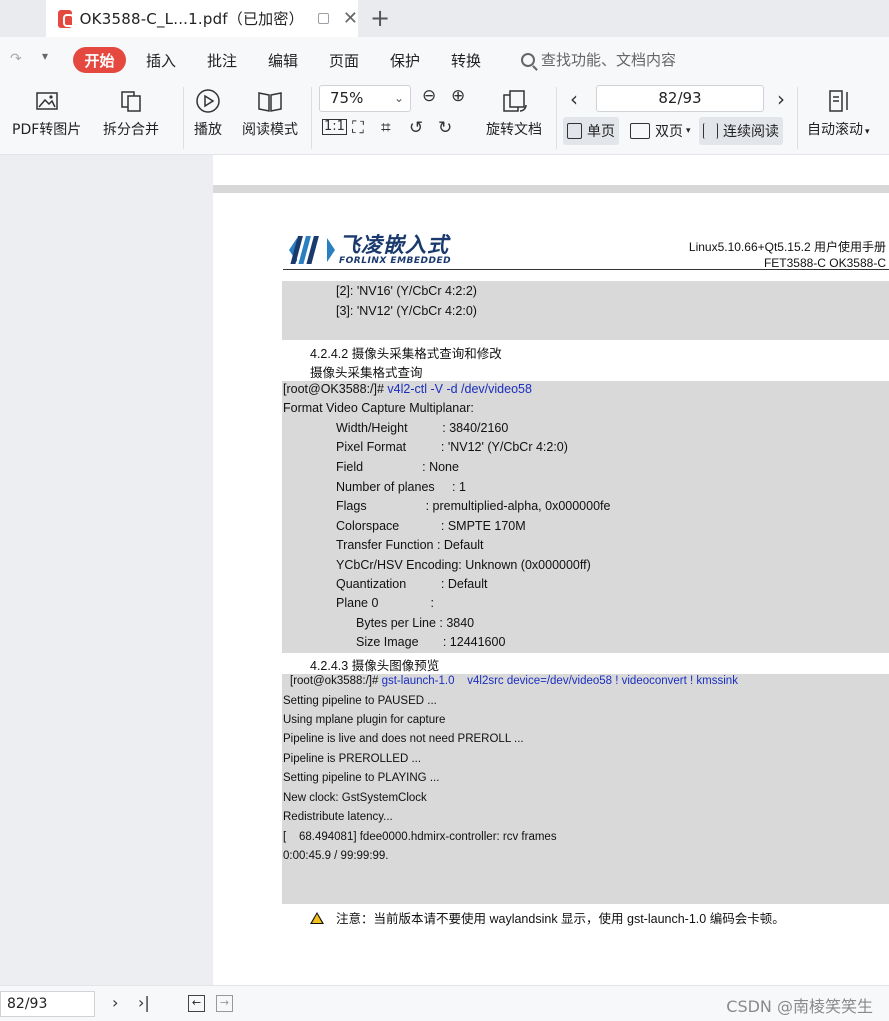 The image size is (889, 1021). I want to click on fit-page-icon: ⛶, so click(358, 128).